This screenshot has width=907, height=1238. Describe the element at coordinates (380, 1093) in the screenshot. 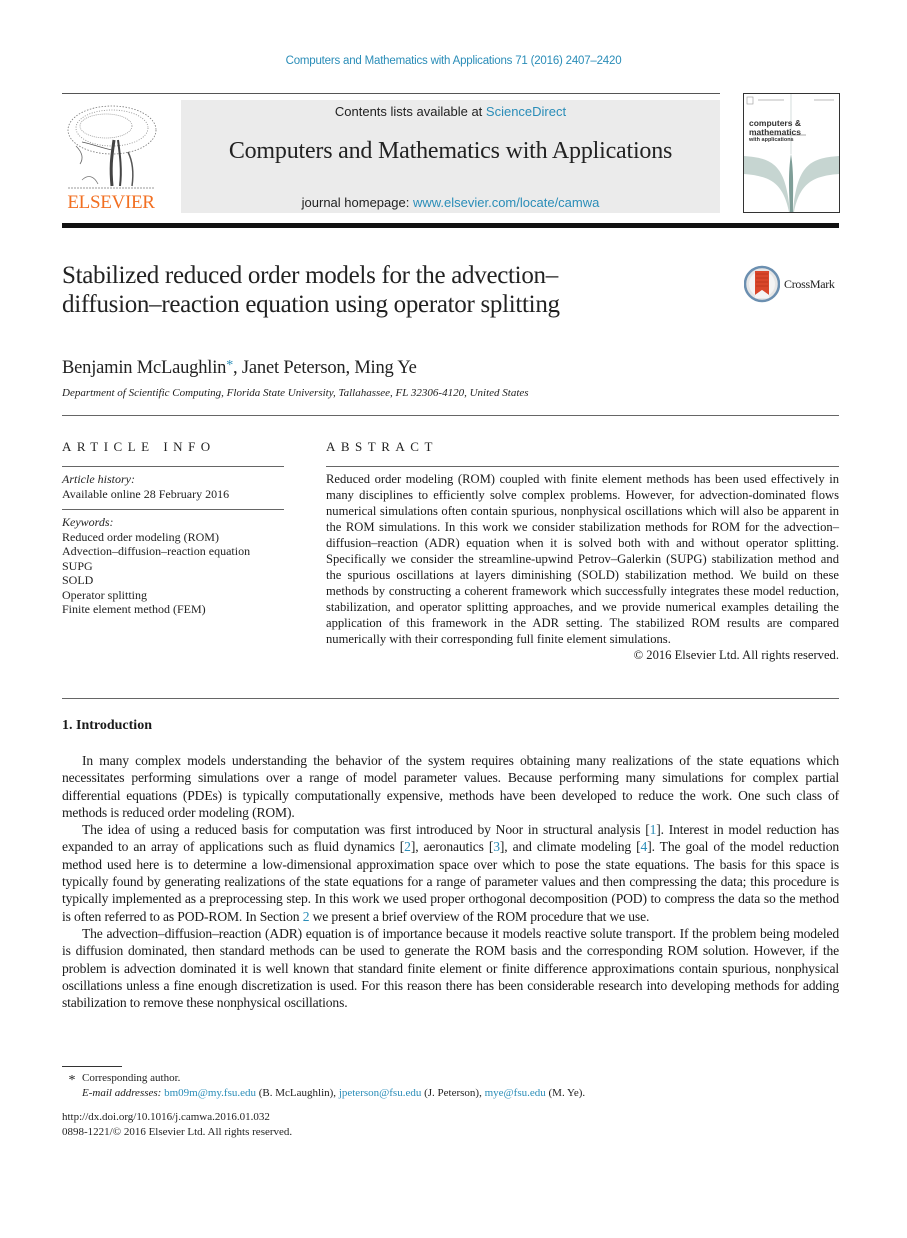

I see `email-link: jpeterson@fsu.edu` at that location.